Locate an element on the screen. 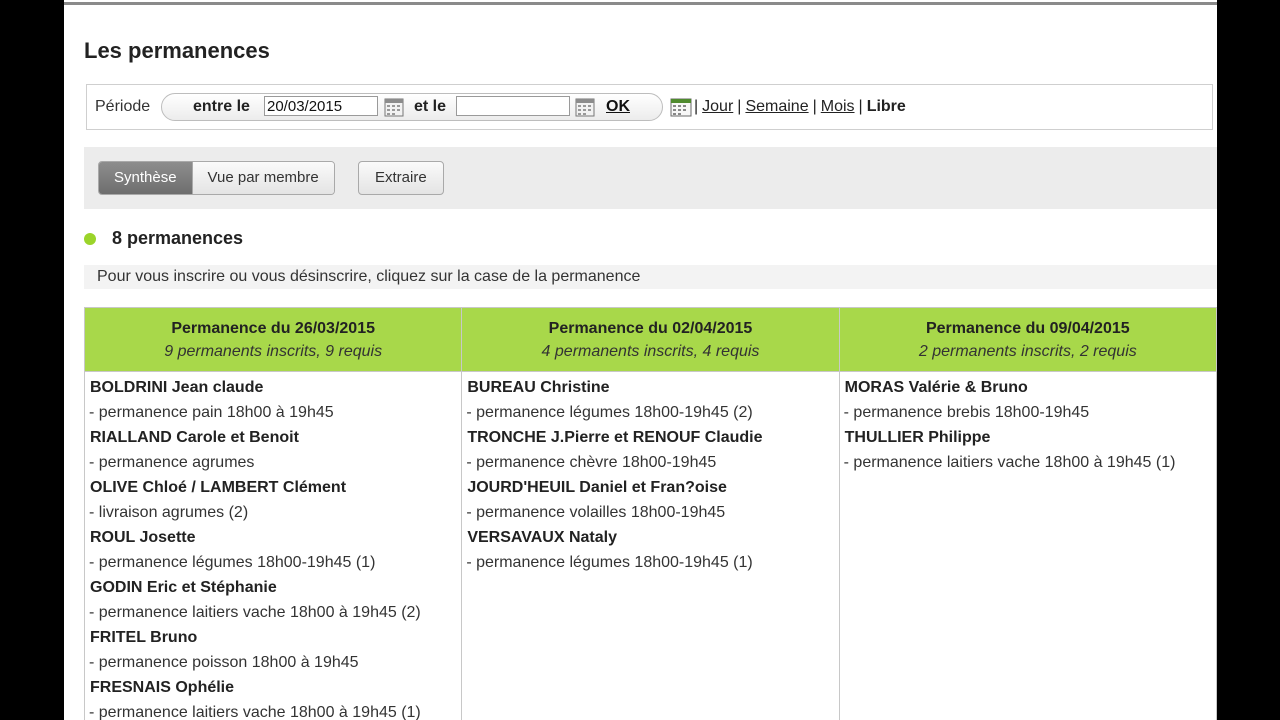  permanence-date: Permanence du 02/04/2015 is located at coordinates (650, 328).